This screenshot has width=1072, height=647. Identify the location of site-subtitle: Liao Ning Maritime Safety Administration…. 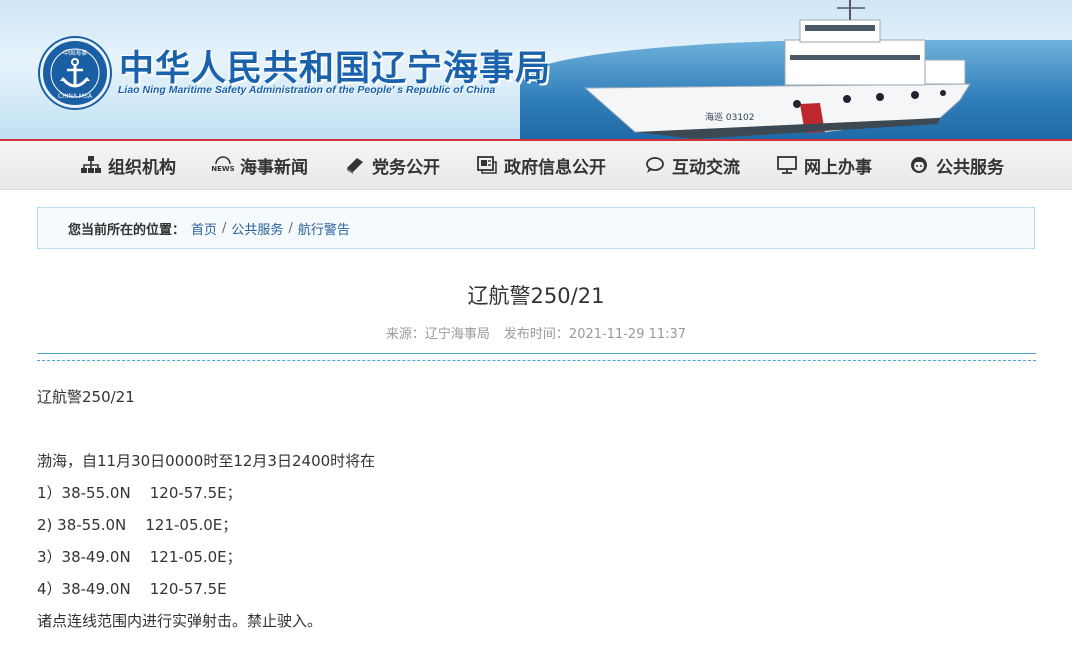
(307, 90).